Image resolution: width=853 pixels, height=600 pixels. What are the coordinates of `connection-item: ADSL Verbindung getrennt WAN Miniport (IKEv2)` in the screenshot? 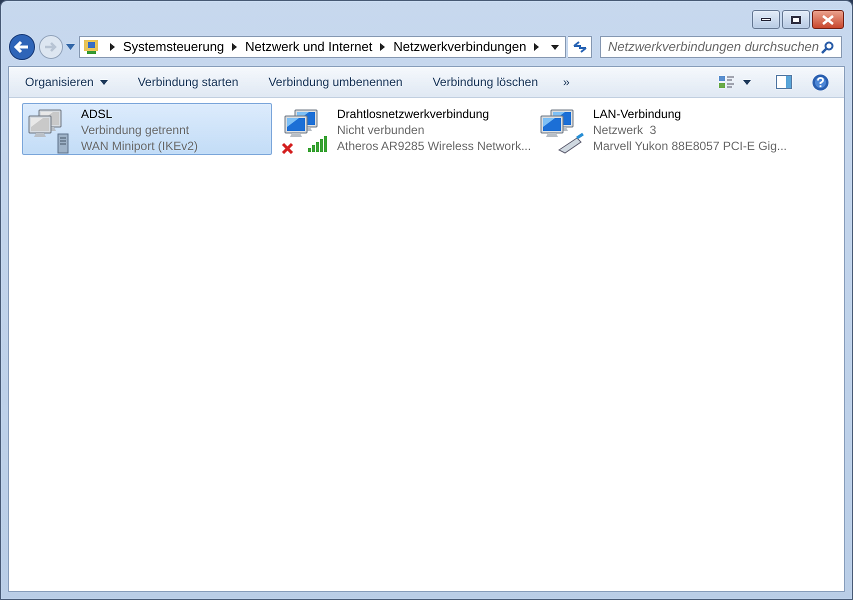 It's located at (147, 129).